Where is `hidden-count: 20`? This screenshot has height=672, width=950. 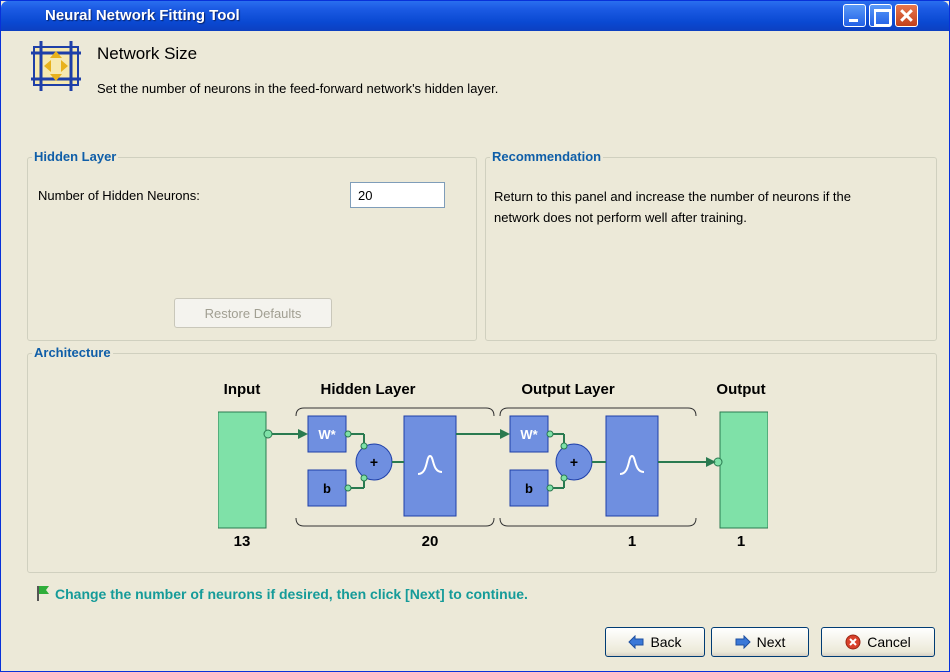
hidden-count: 20 is located at coordinates (430, 541).